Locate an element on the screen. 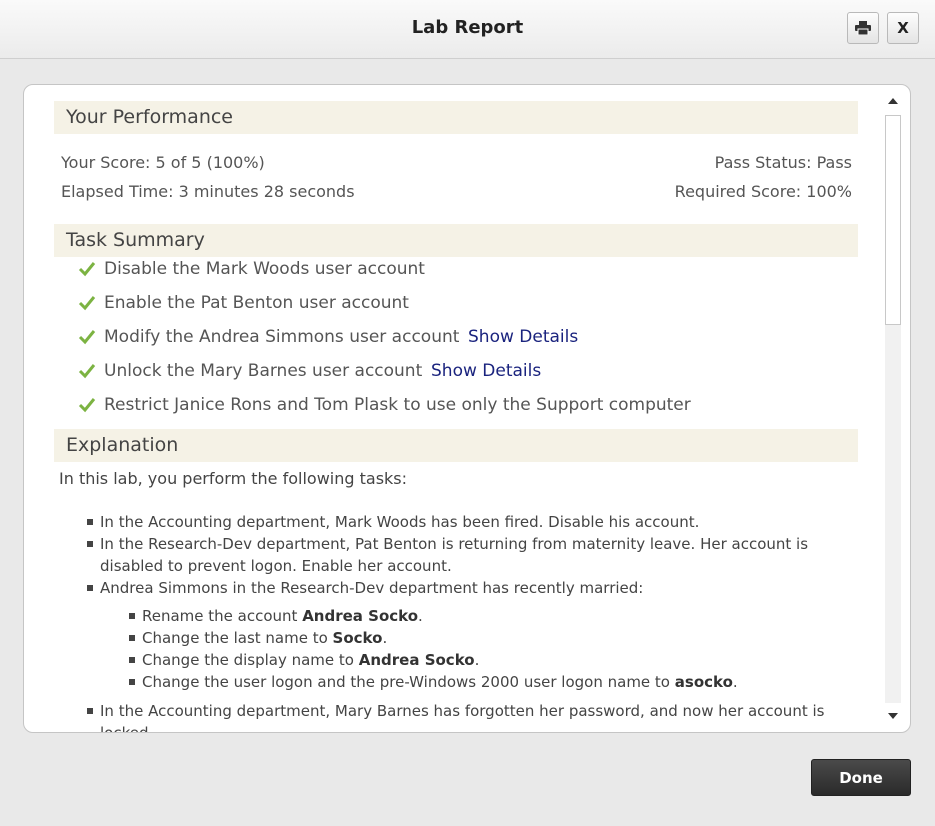 Image resolution: width=935 pixels, height=826 pixels. sub-item: Change the display name to Andrea Socko. is located at coordinates (311, 660).